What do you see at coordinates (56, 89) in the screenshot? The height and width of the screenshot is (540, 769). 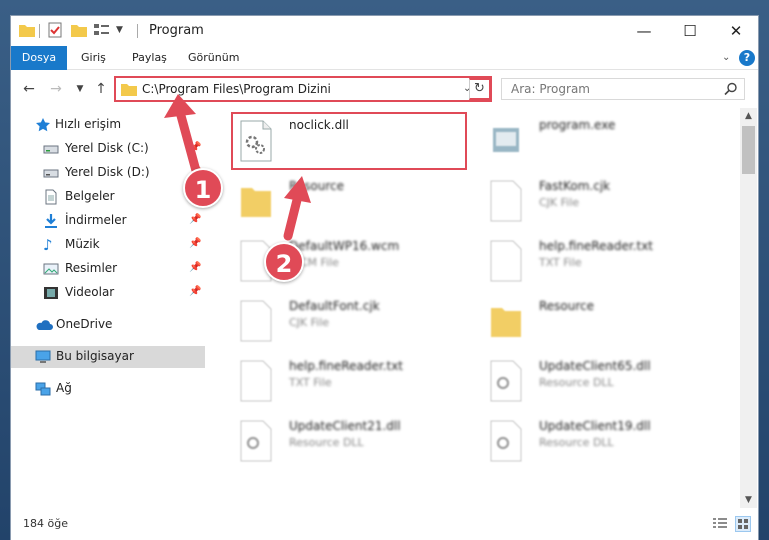 I see `forward-button: →` at bounding box center [56, 89].